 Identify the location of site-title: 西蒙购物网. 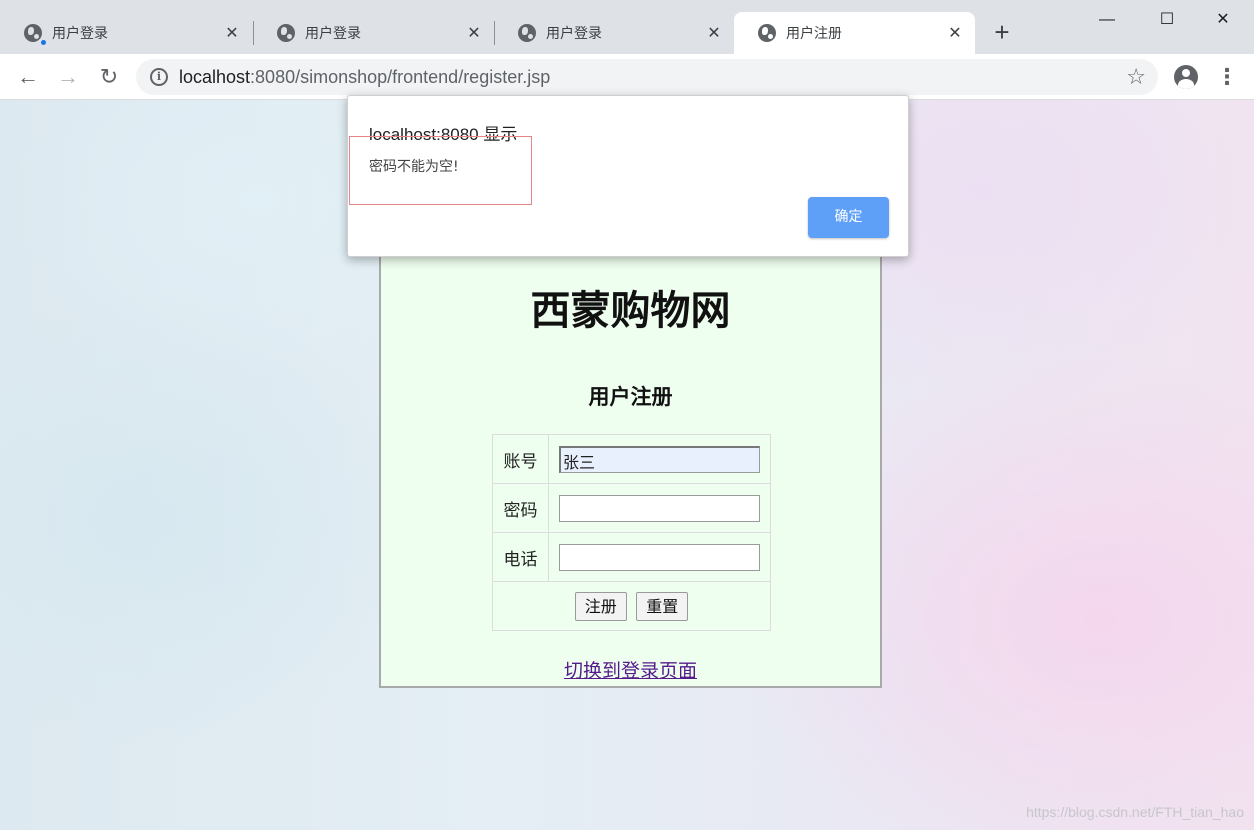
(630, 311).